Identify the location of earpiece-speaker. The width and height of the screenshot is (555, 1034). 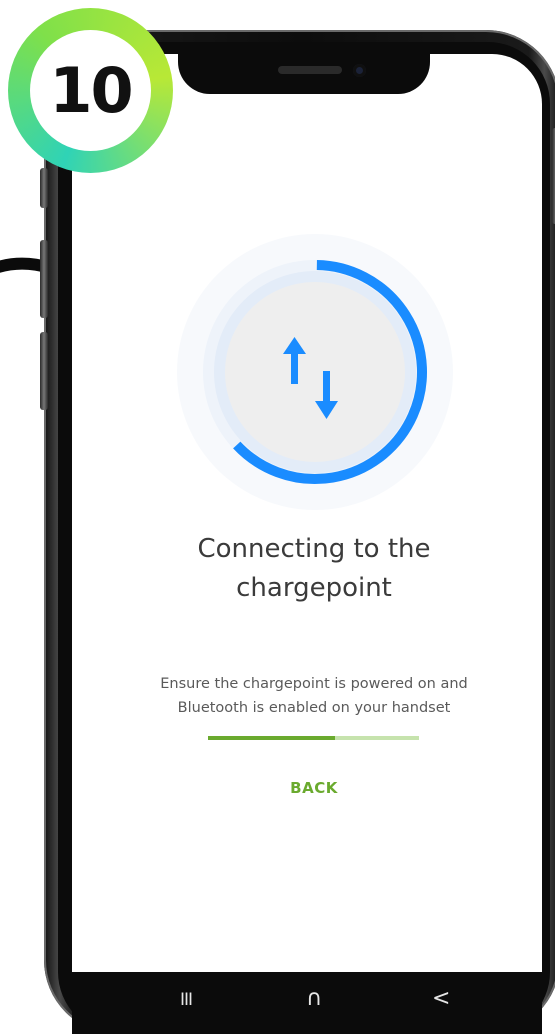
(310, 70).